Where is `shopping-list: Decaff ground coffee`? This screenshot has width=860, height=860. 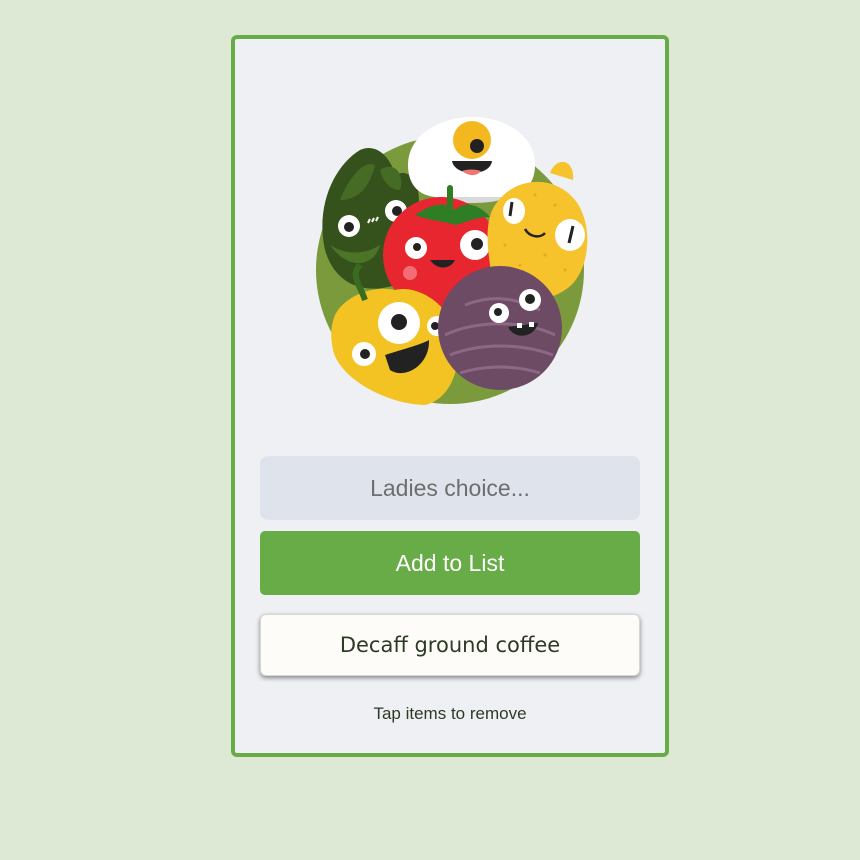
shopping-list: Decaff ground coffee is located at coordinates (450, 645).